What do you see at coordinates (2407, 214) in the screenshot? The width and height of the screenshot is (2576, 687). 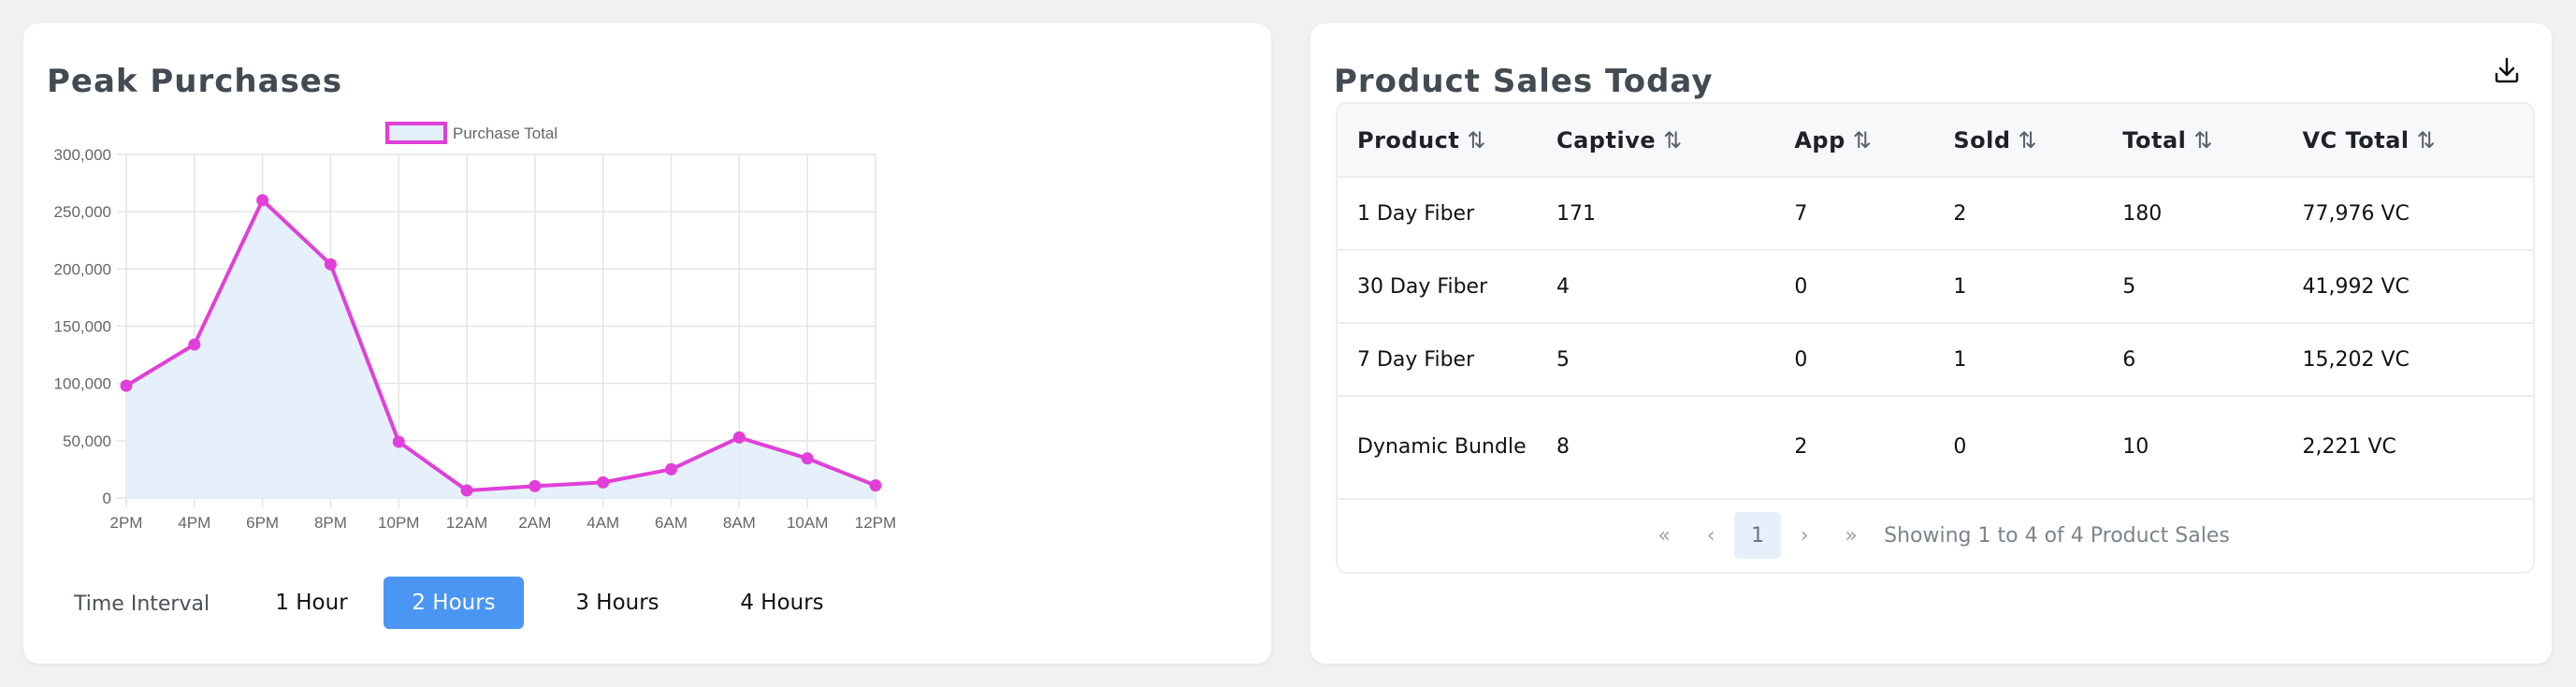 I see `table-cell: 77,976 VC` at bounding box center [2407, 214].